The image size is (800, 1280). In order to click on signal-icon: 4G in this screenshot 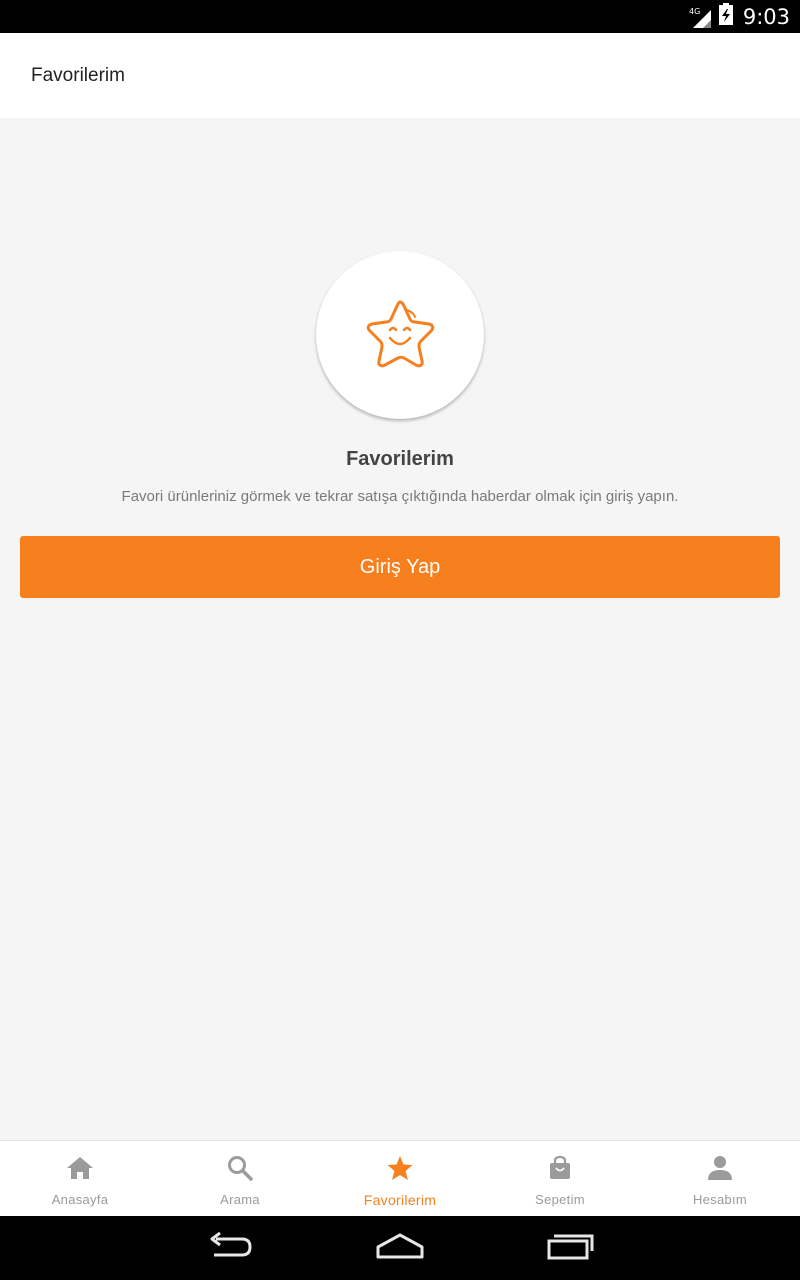, I will do `click(701, 17)`.